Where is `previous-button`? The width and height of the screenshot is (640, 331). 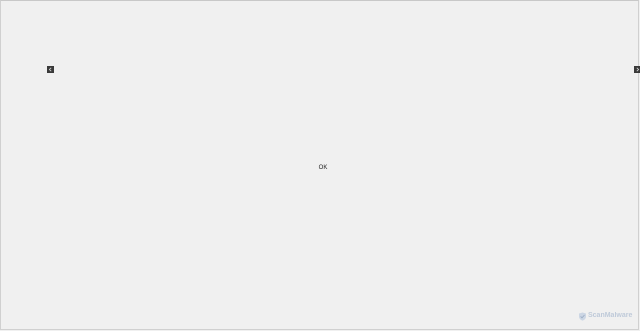
previous-button is located at coordinates (50, 69).